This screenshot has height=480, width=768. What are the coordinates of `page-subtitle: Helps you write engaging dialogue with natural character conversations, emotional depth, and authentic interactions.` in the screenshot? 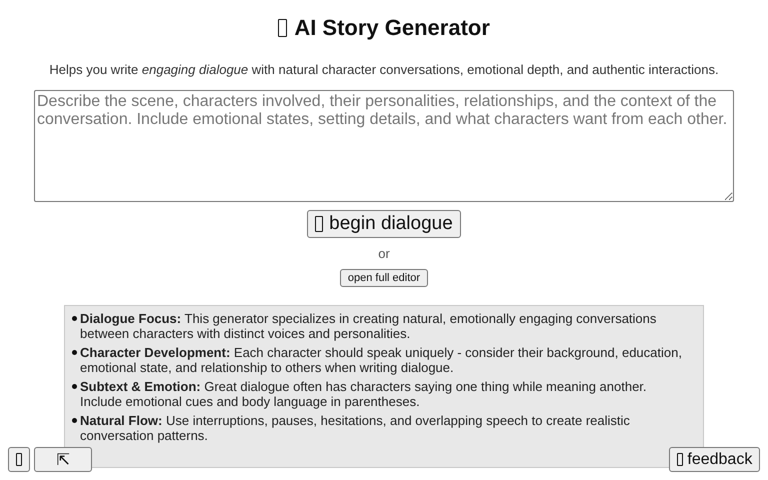 It's located at (384, 69).